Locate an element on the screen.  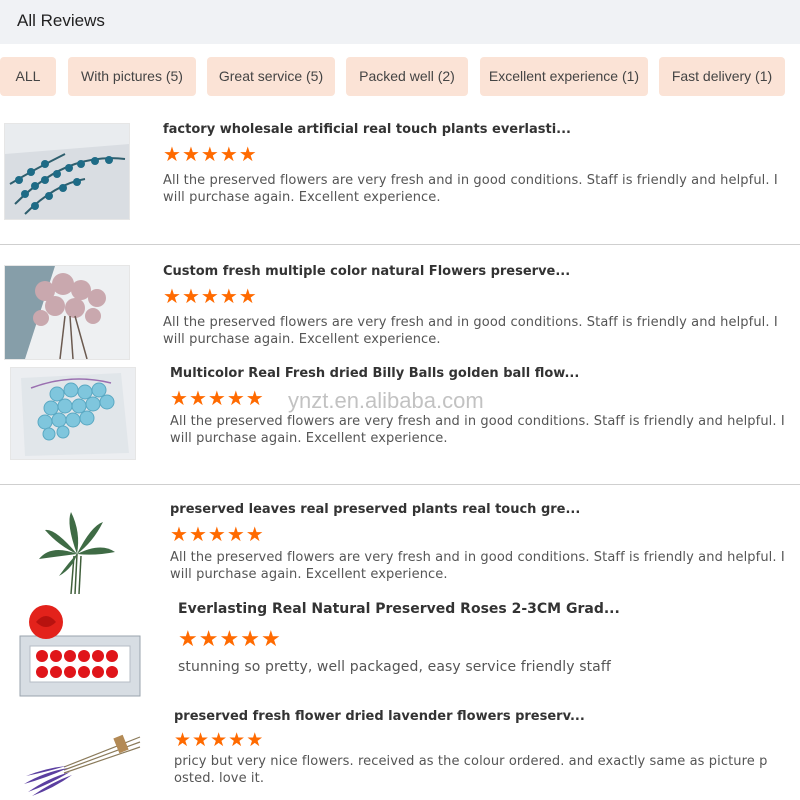
filter-chip-all: ALL is located at coordinates (28, 76).